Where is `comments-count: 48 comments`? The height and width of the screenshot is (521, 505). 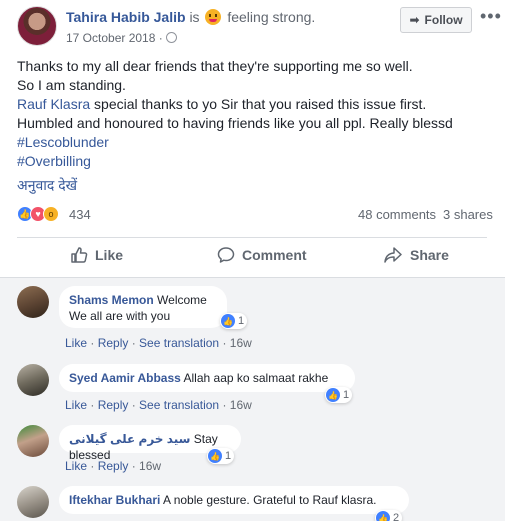
comments-count: 48 comments is located at coordinates (397, 214).